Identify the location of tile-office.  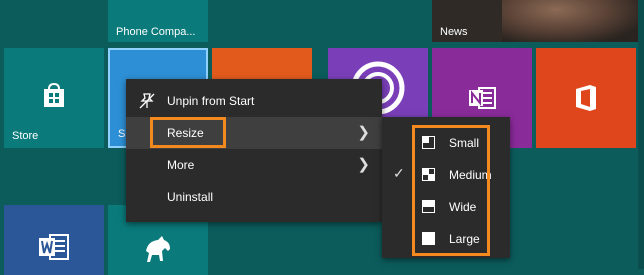
(586, 98).